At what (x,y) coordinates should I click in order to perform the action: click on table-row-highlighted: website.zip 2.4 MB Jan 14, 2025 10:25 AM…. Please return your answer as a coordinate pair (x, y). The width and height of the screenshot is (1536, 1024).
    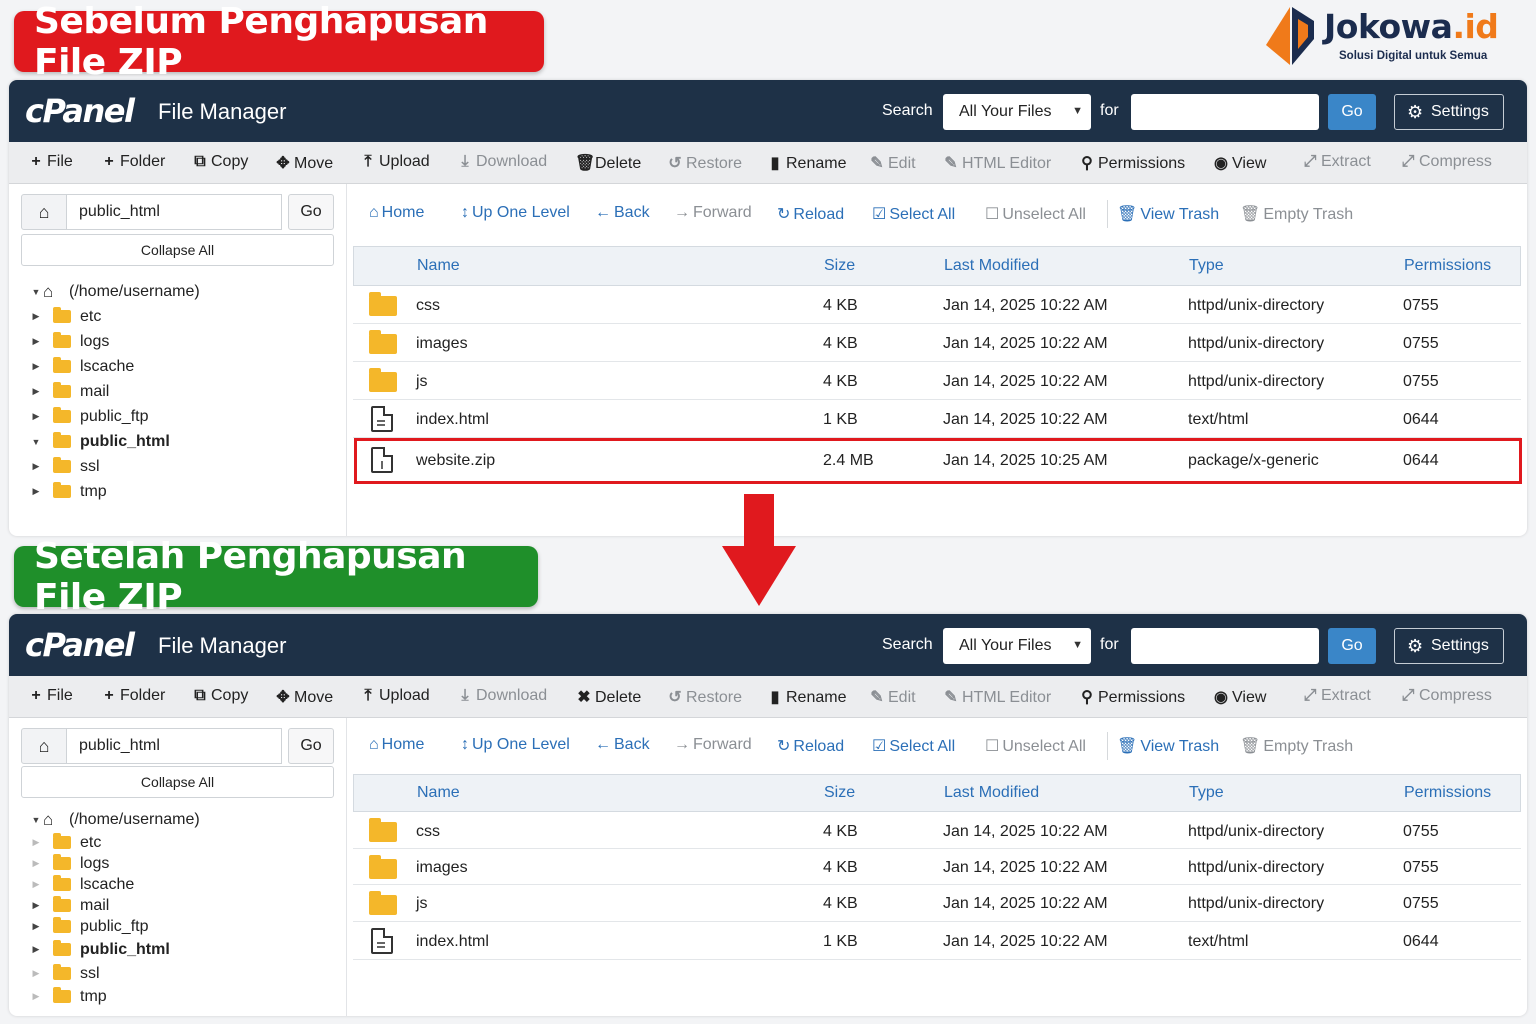
    Looking at the image, I should click on (937, 461).